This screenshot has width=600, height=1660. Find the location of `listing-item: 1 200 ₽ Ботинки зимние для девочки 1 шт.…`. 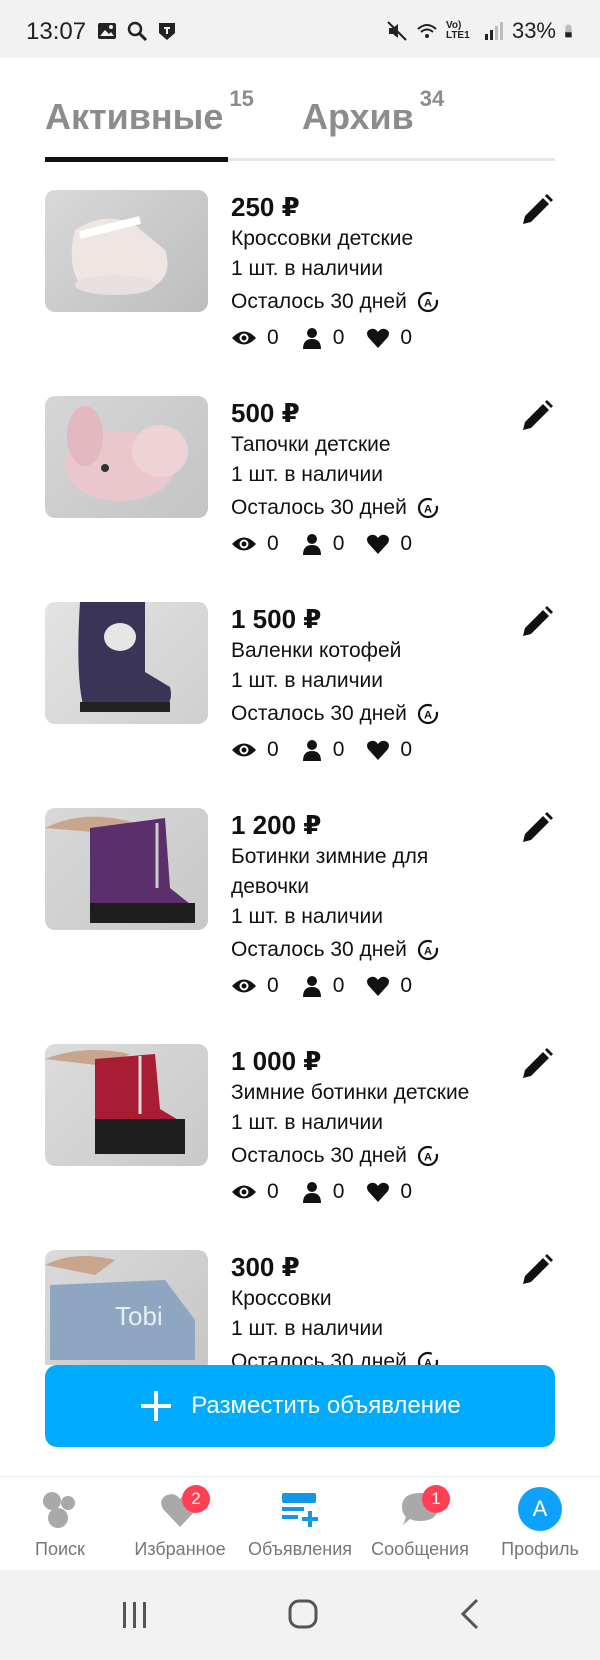

listing-item: 1 200 ₽ Ботинки зимние для девочки 1 шт.… is located at coordinates (300, 913).